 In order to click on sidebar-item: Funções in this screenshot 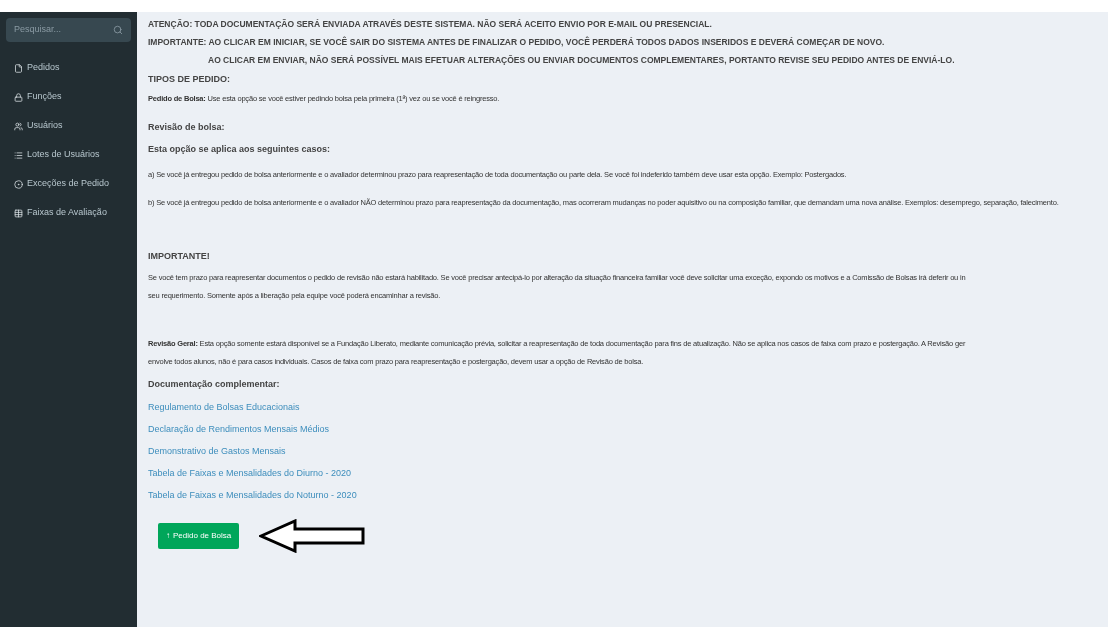, I will do `click(68, 97)`.